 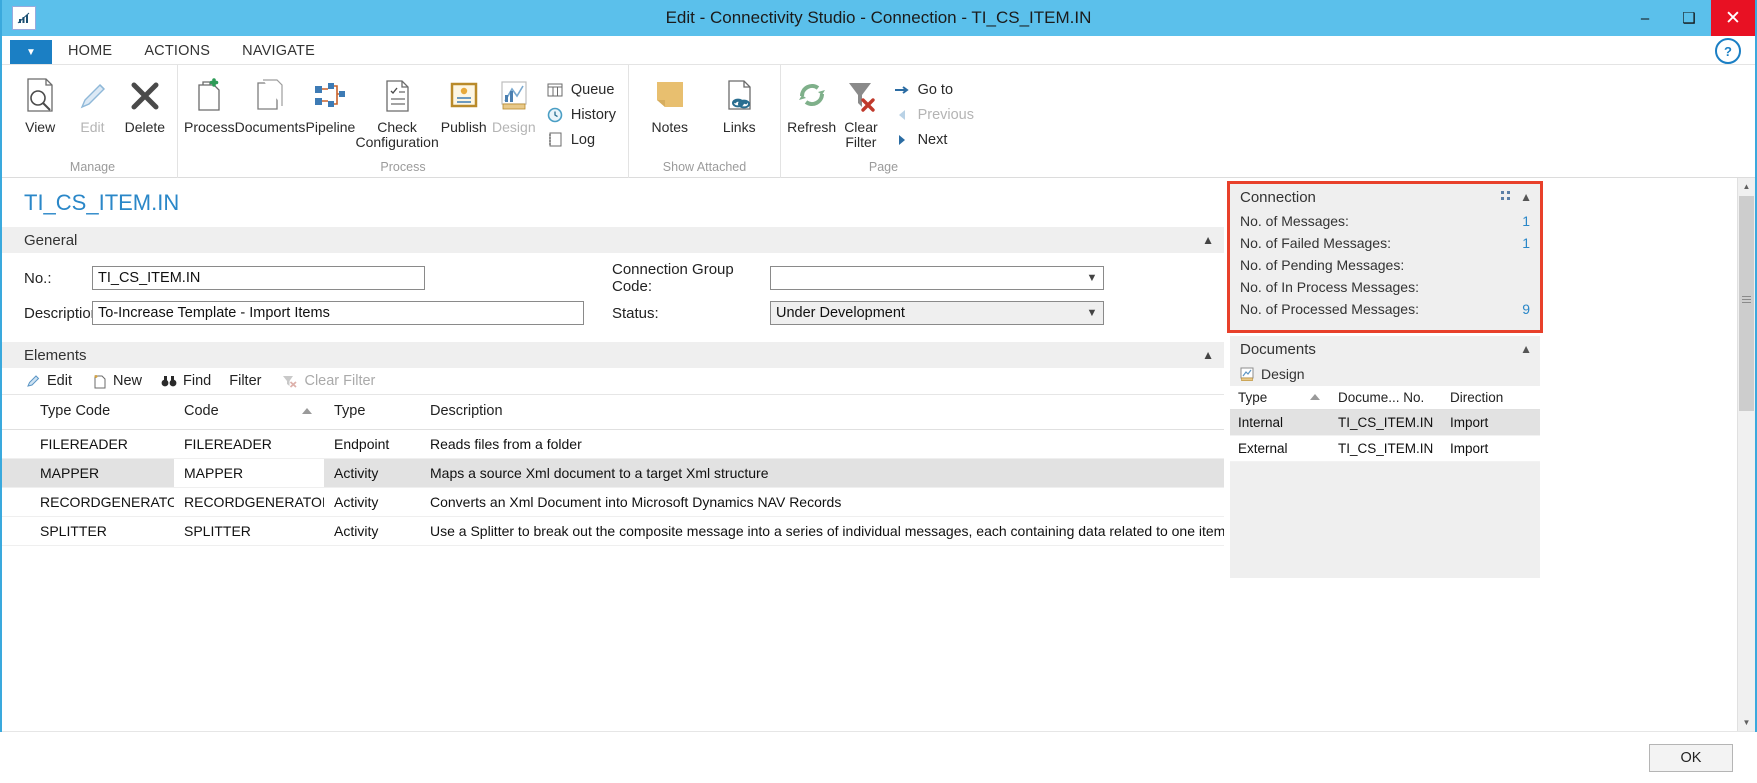 I want to click on tab-home: HOME, so click(x=90, y=52).